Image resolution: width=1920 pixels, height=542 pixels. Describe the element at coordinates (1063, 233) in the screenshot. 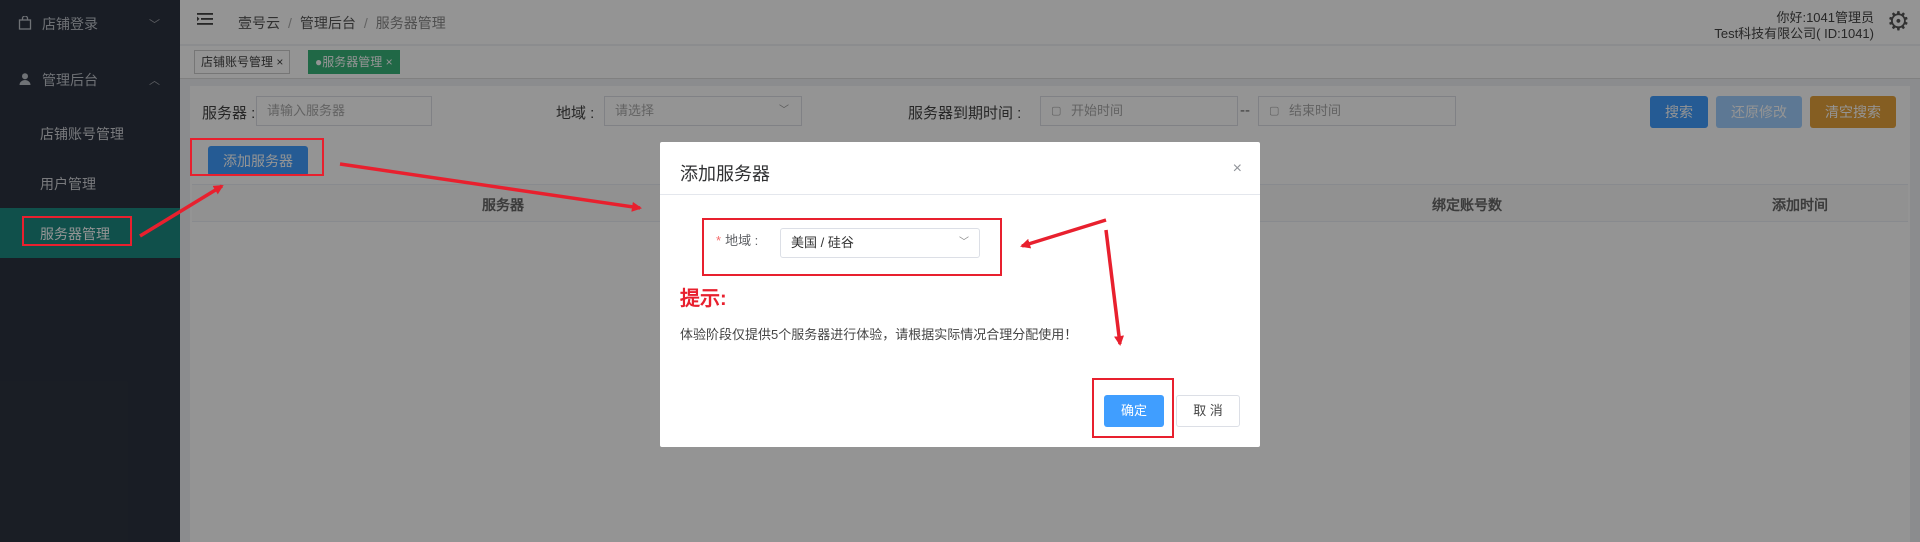

I see `arrow-to-region` at that location.